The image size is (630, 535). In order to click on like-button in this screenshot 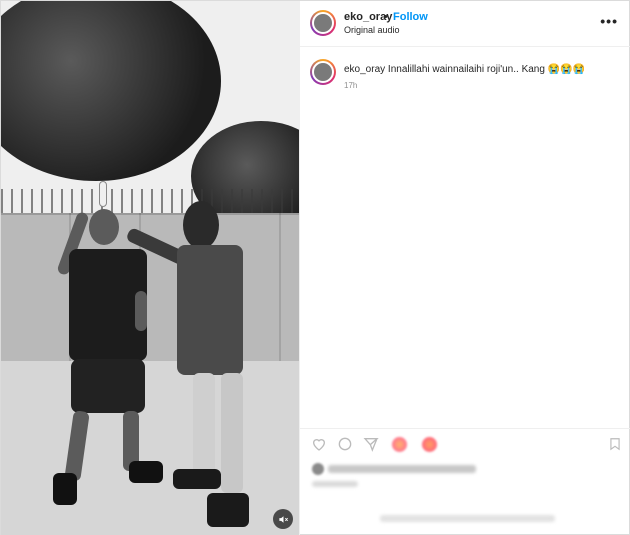, I will do `click(319, 444)`.